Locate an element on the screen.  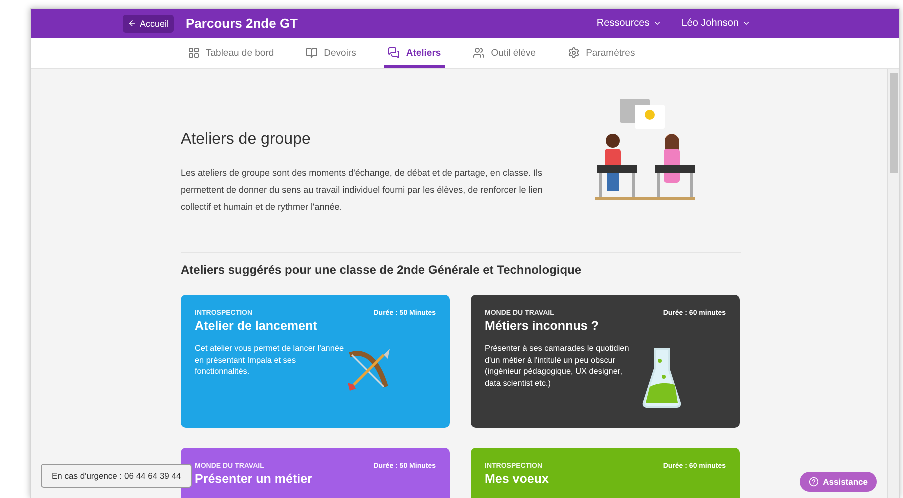
nav-tab: Outil élève is located at coordinates (504, 53).